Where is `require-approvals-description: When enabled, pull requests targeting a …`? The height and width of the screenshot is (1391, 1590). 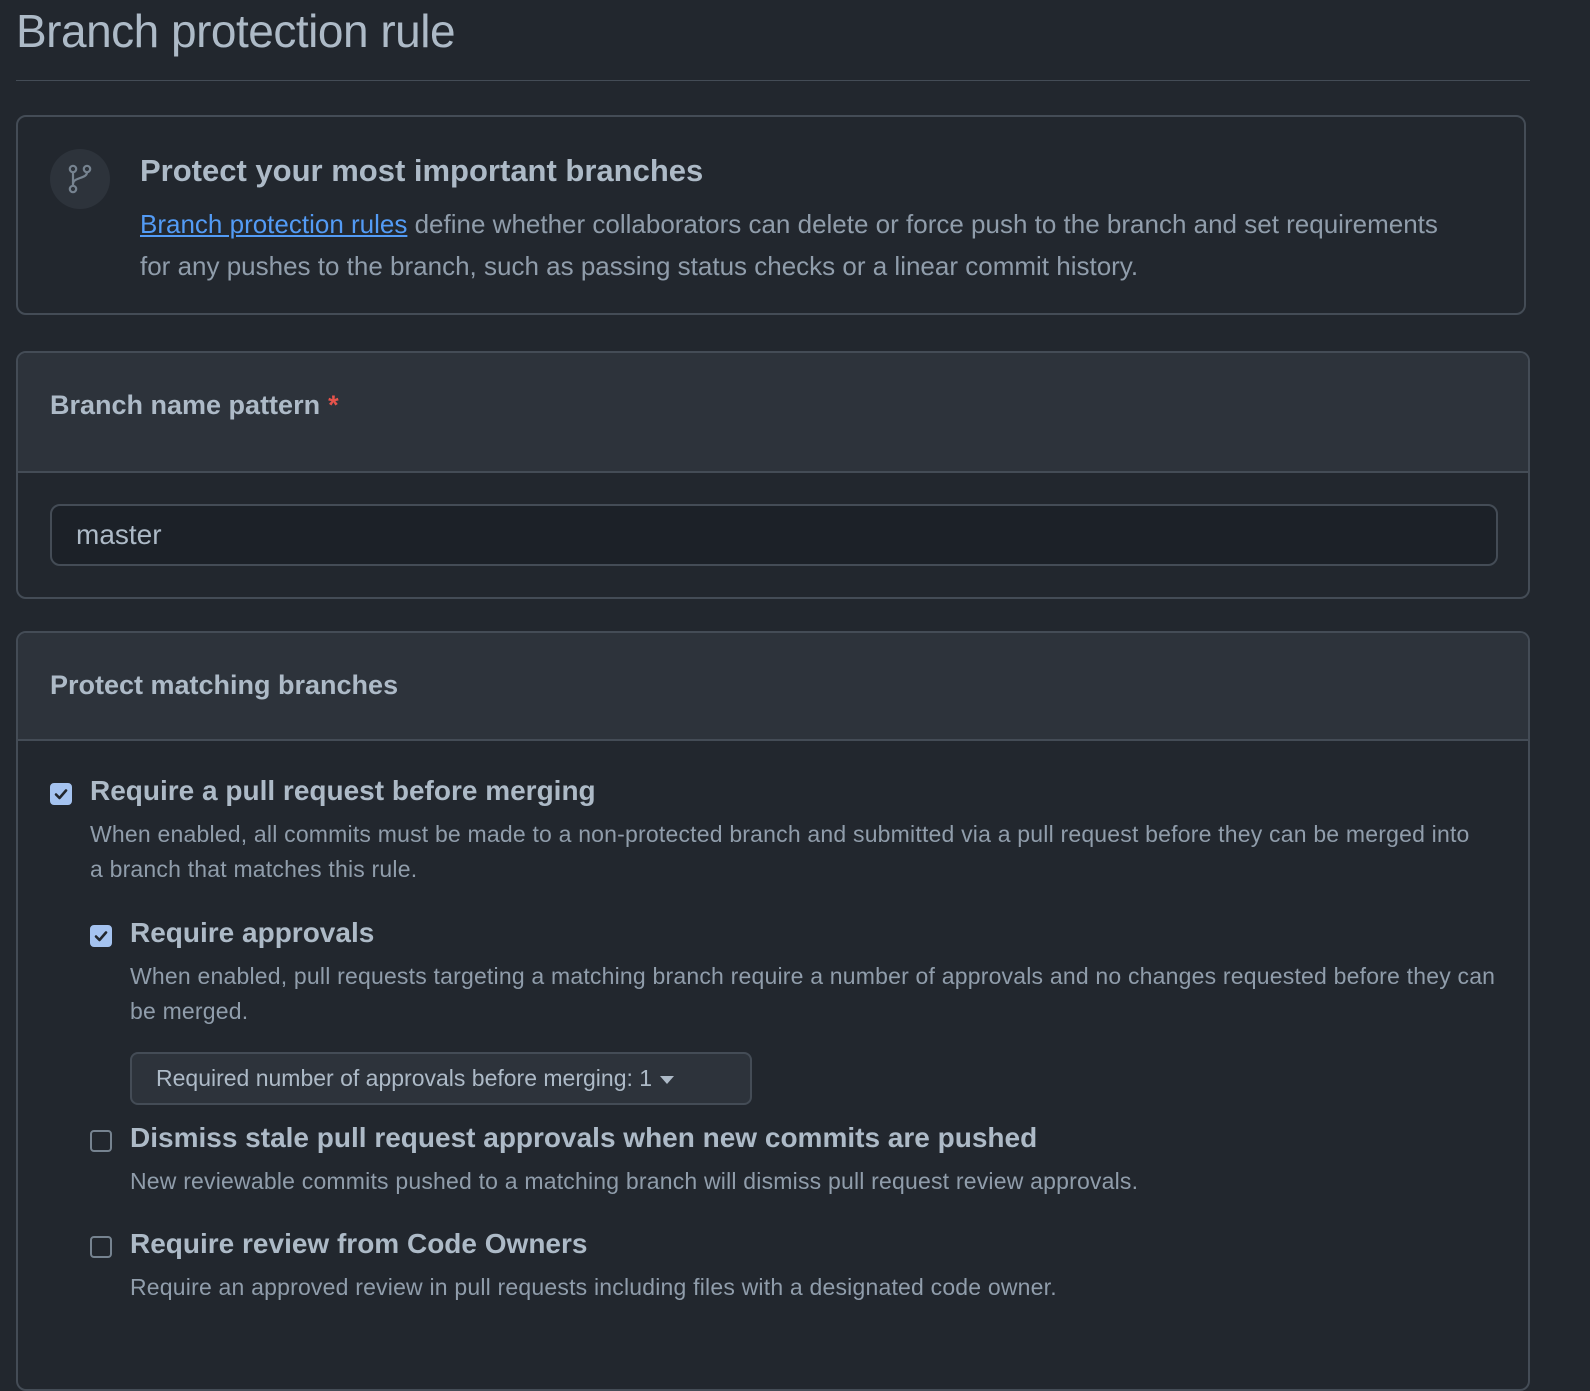 require-approvals-description: When enabled, pull requests targeting a … is located at coordinates (813, 993).